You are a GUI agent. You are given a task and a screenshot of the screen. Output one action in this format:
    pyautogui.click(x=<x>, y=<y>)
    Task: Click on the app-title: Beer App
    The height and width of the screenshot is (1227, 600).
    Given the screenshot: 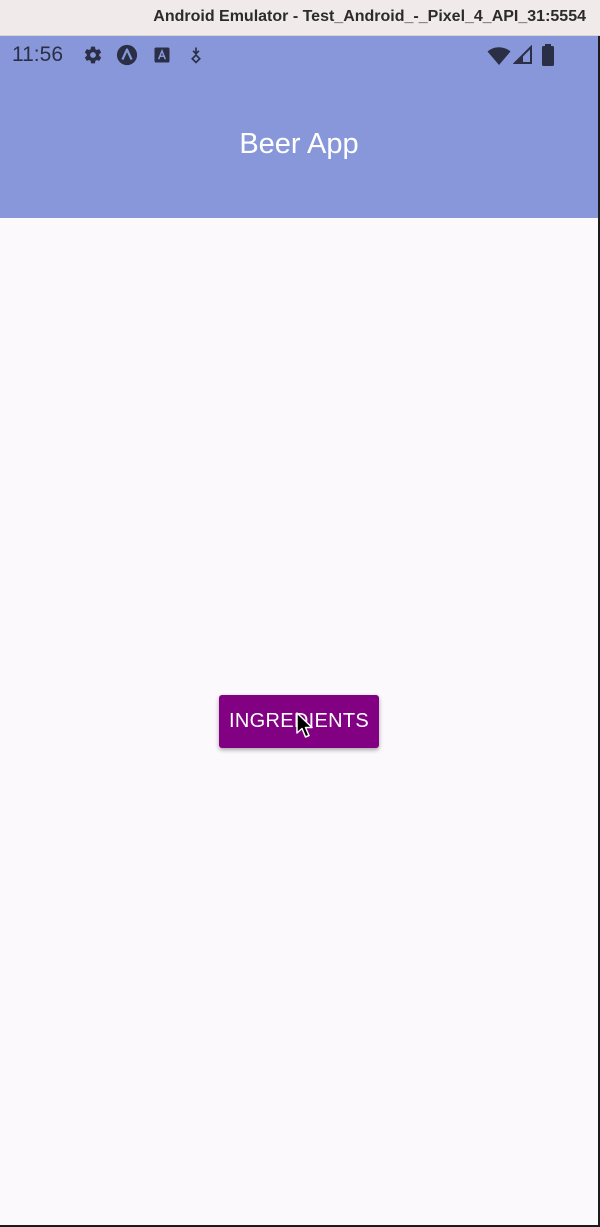 What is the action you would take?
    pyautogui.click(x=299, y=144)
    